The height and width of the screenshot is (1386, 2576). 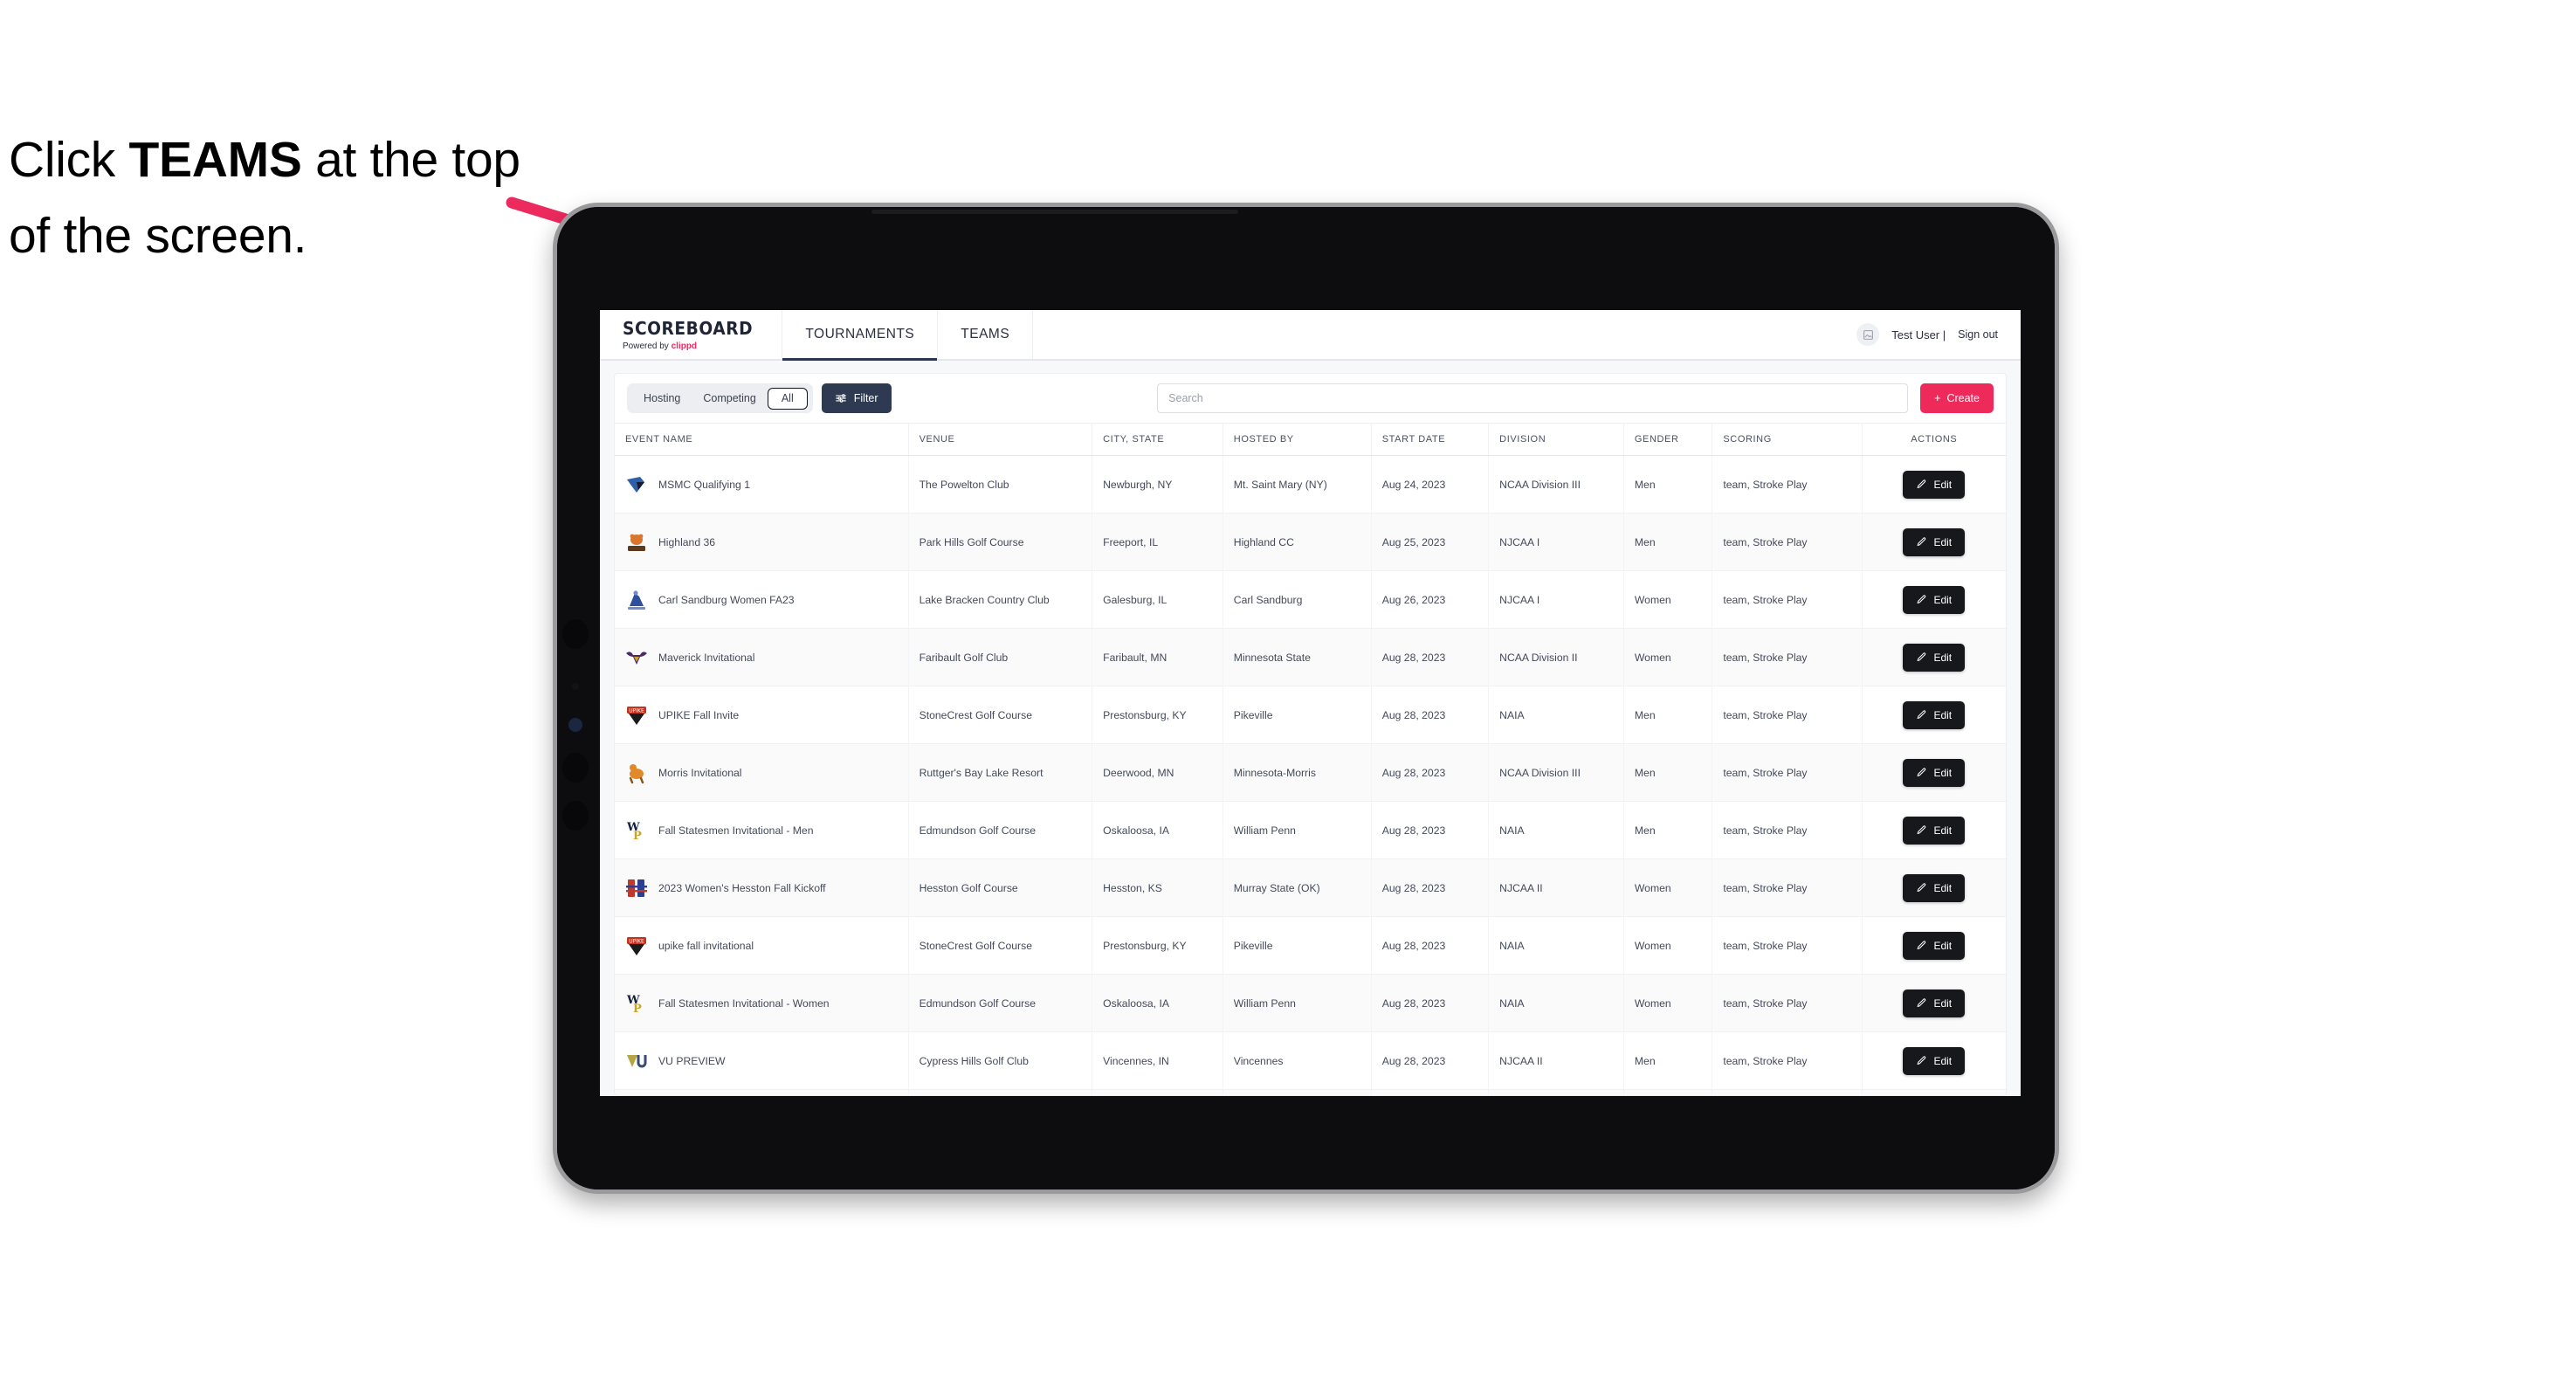 What do you see at coordinates (1937, 398) in the screenshot?
I see `plus-icon: +` at bounding box center [1937, 398].